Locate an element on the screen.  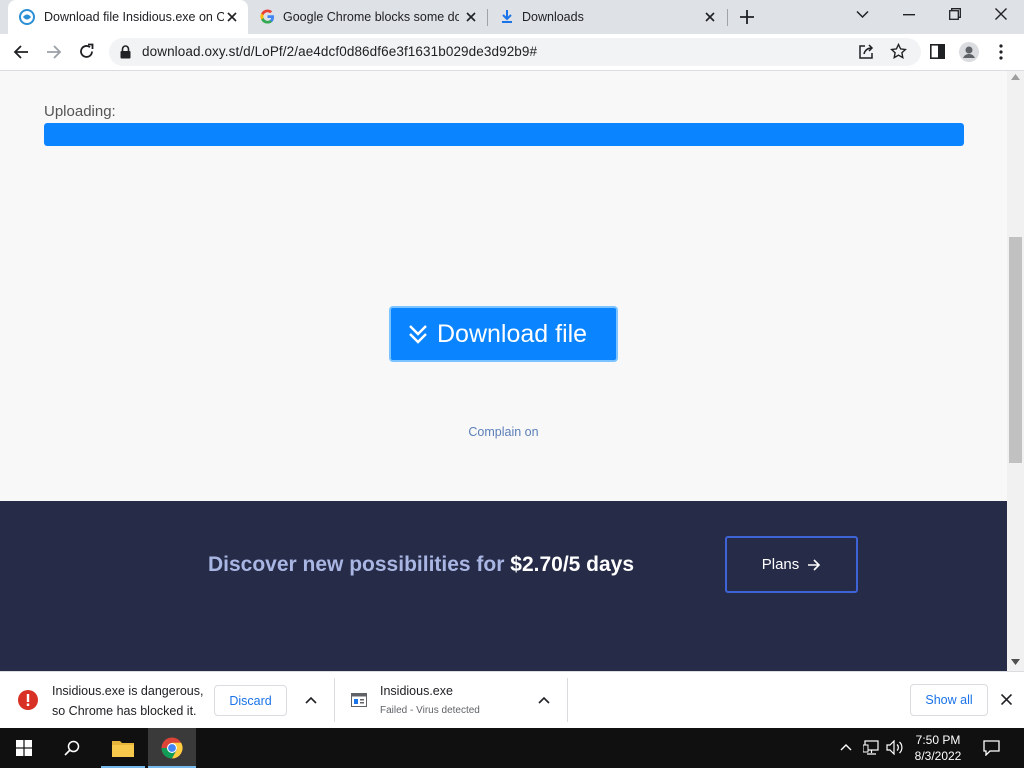
tab-separator is located at coordinates (727, 17).